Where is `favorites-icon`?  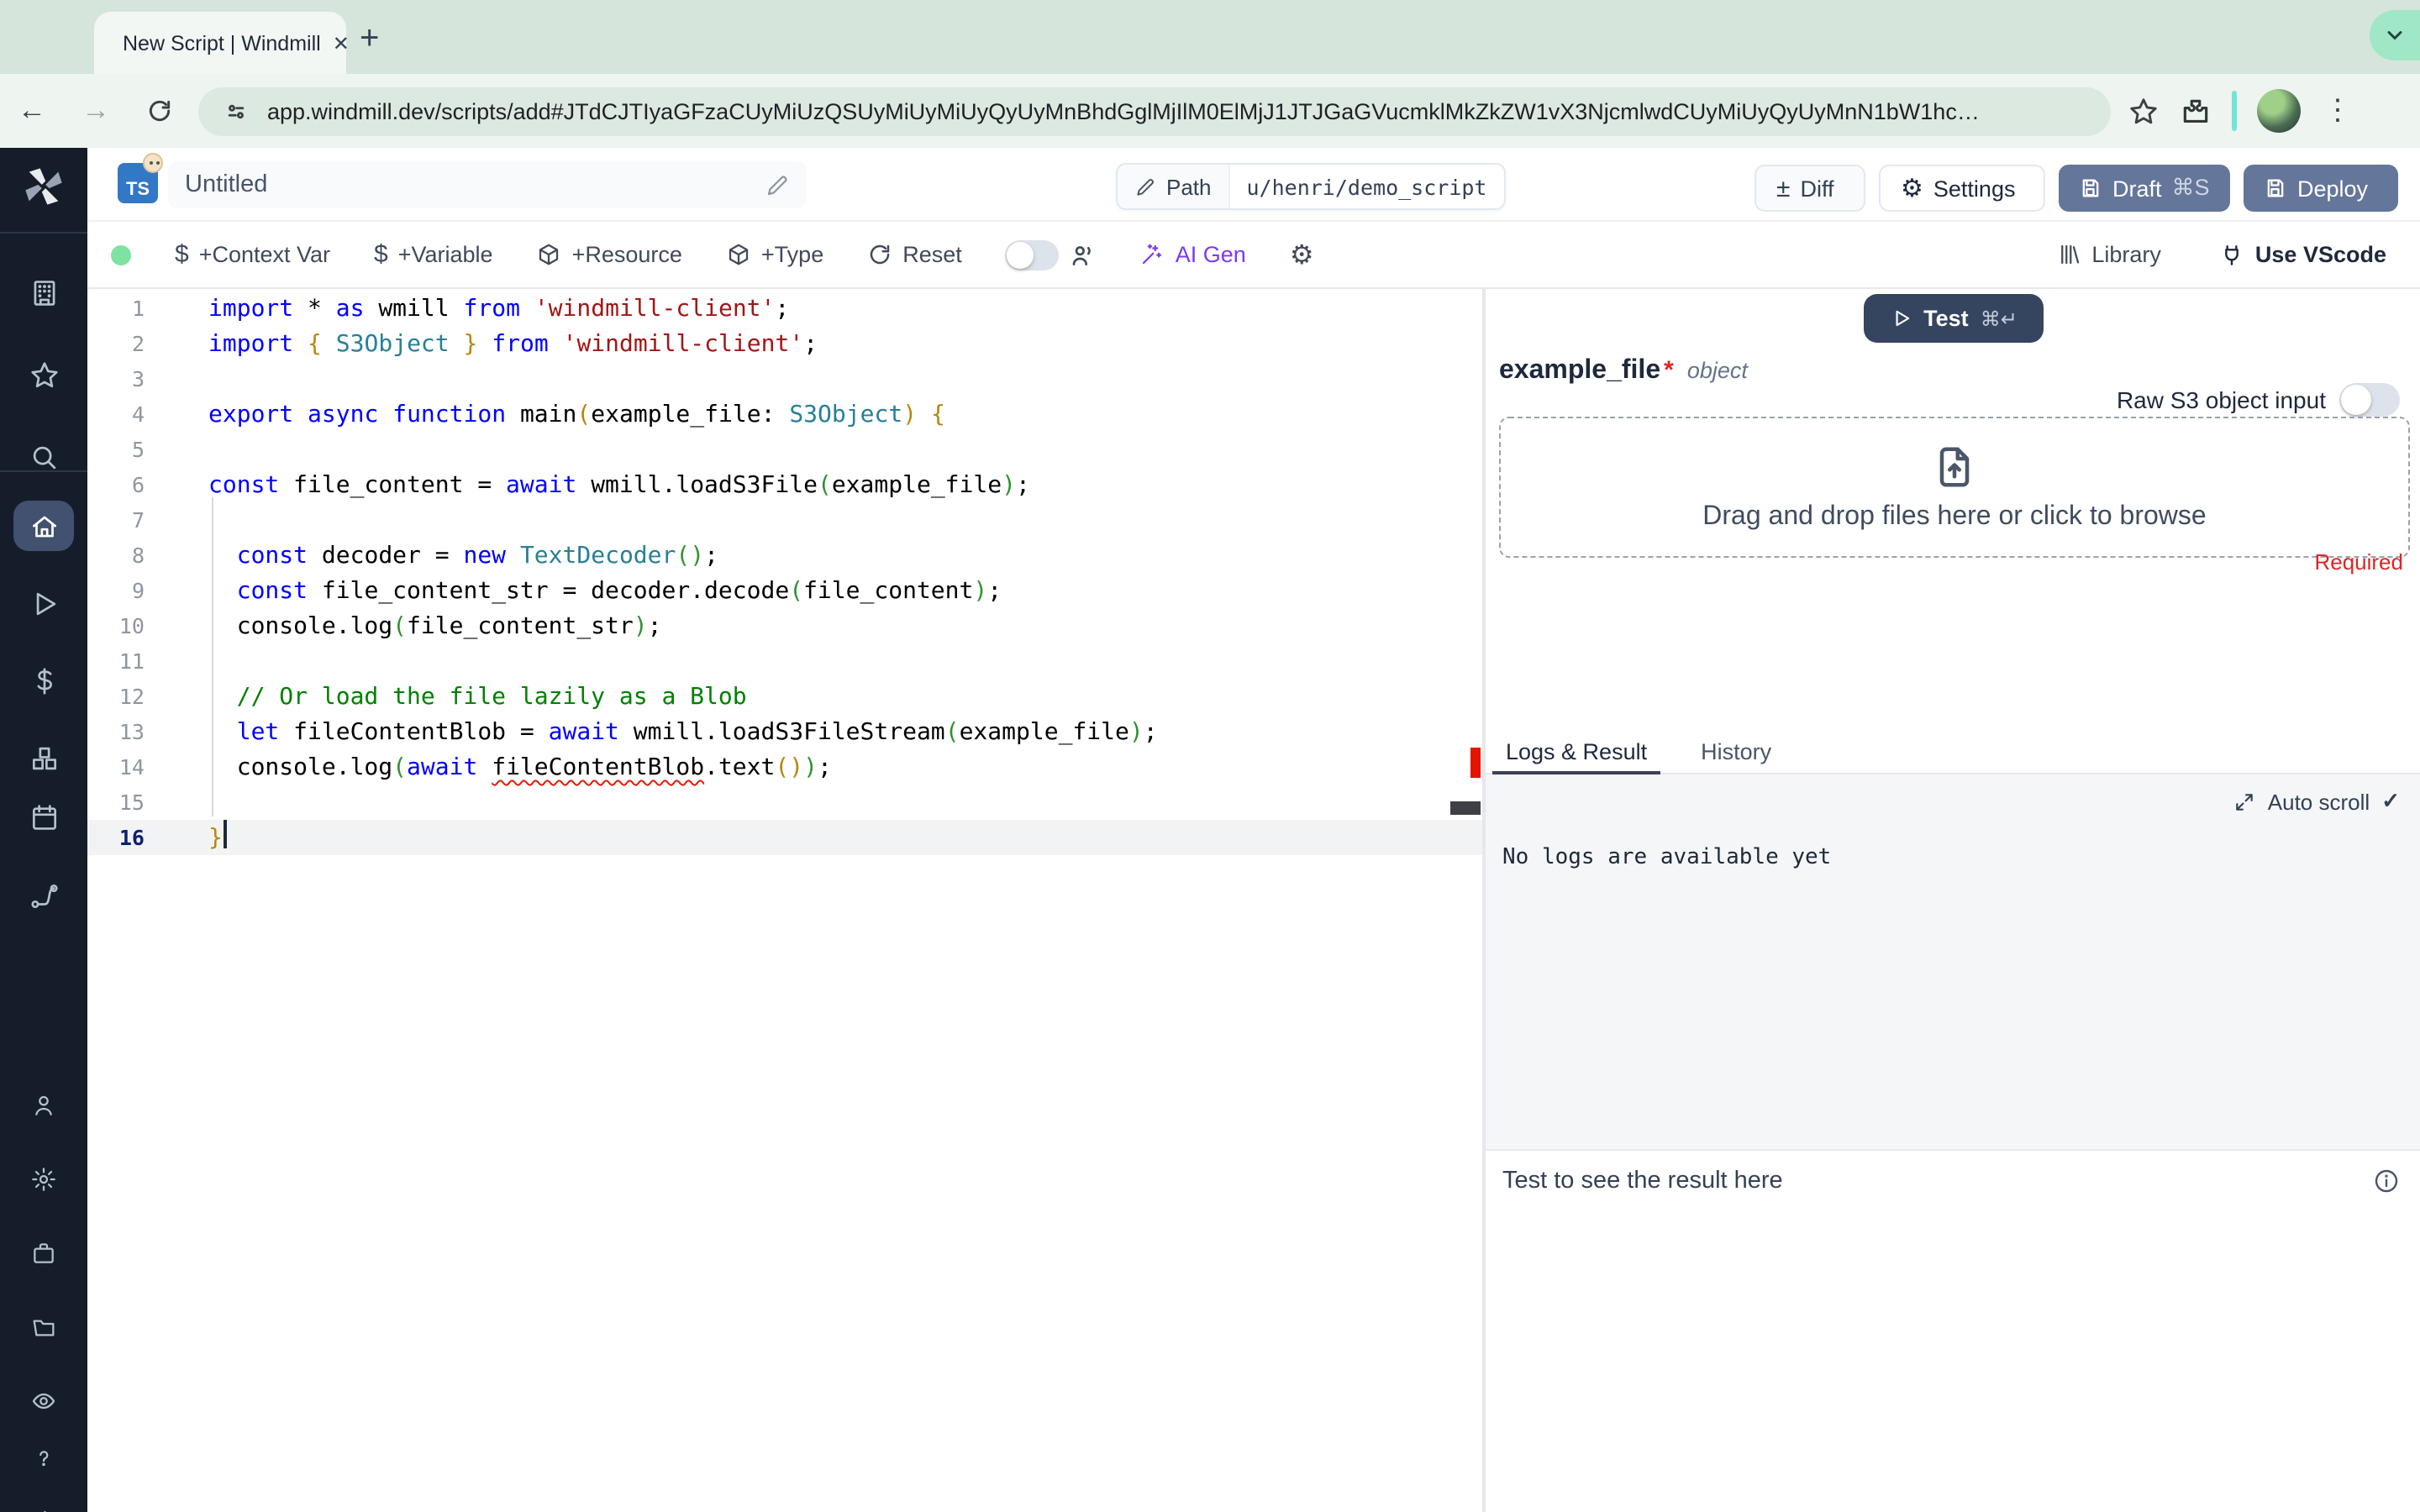 favorites-icon is located at coordinates (43, 374).